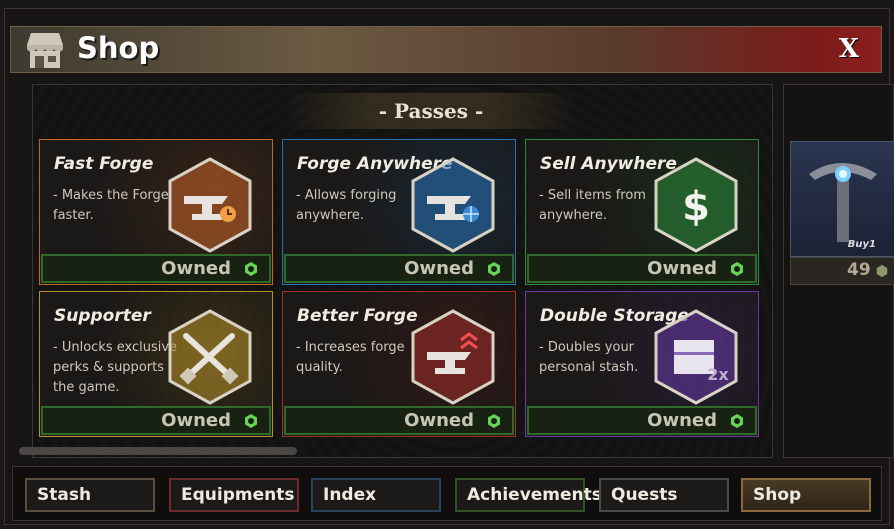 This screenshot has width=894, height=529. I want to click on price-bar: 49, so click(842, 271).